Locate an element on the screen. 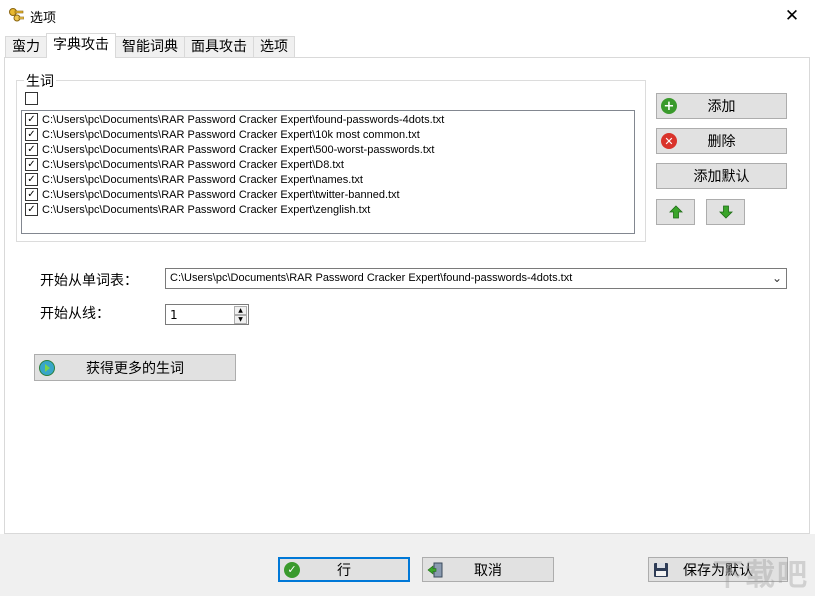 The image size is (815, 596). stepper-up-icon: ▲ is located at coordinates (240, 310).